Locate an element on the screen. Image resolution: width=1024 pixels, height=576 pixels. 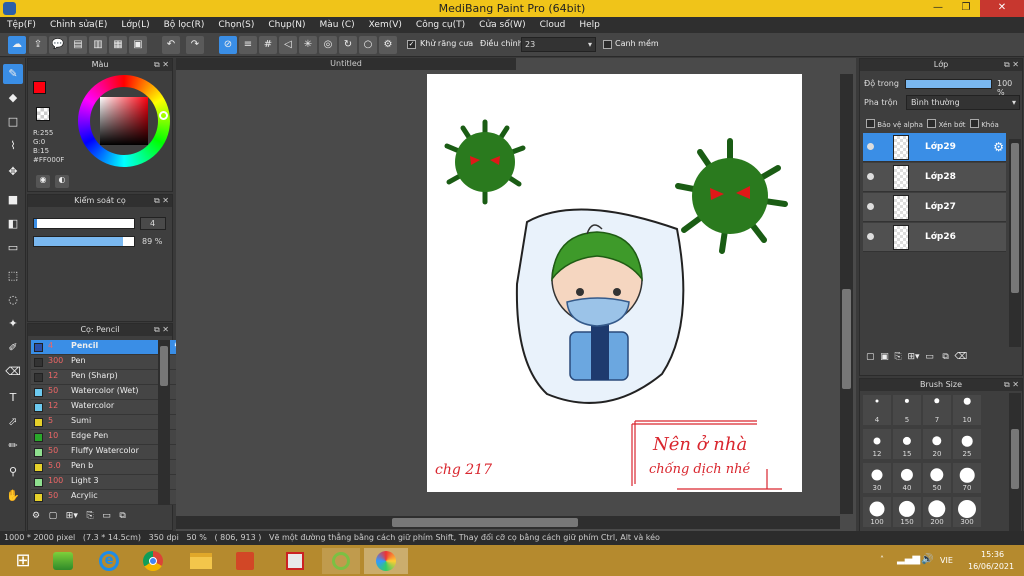
brush-size-cell: 7 is located at coordinates (937, 410).